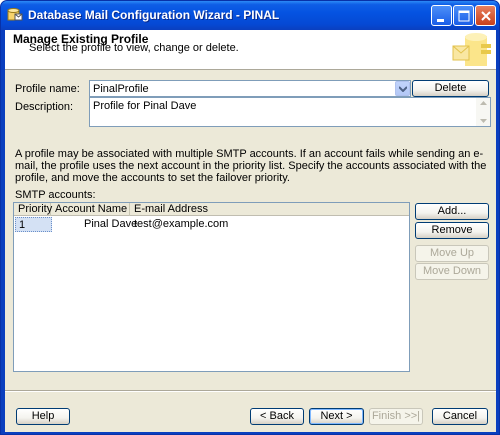  Describe the element at coordinates (15, 14) in the screenshot. I see `database-mail-icon` at that location.